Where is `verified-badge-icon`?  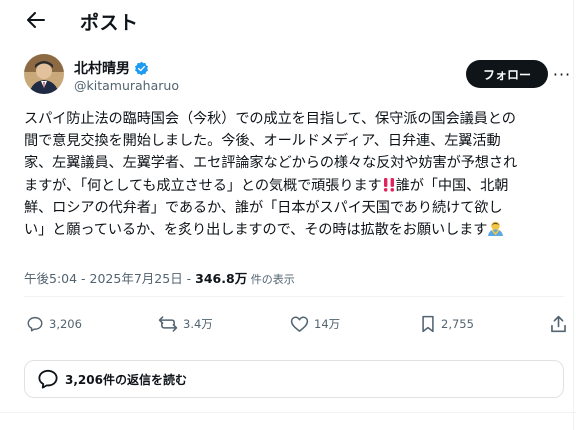
verified-badge-icon is located at coordinates (141, 68).